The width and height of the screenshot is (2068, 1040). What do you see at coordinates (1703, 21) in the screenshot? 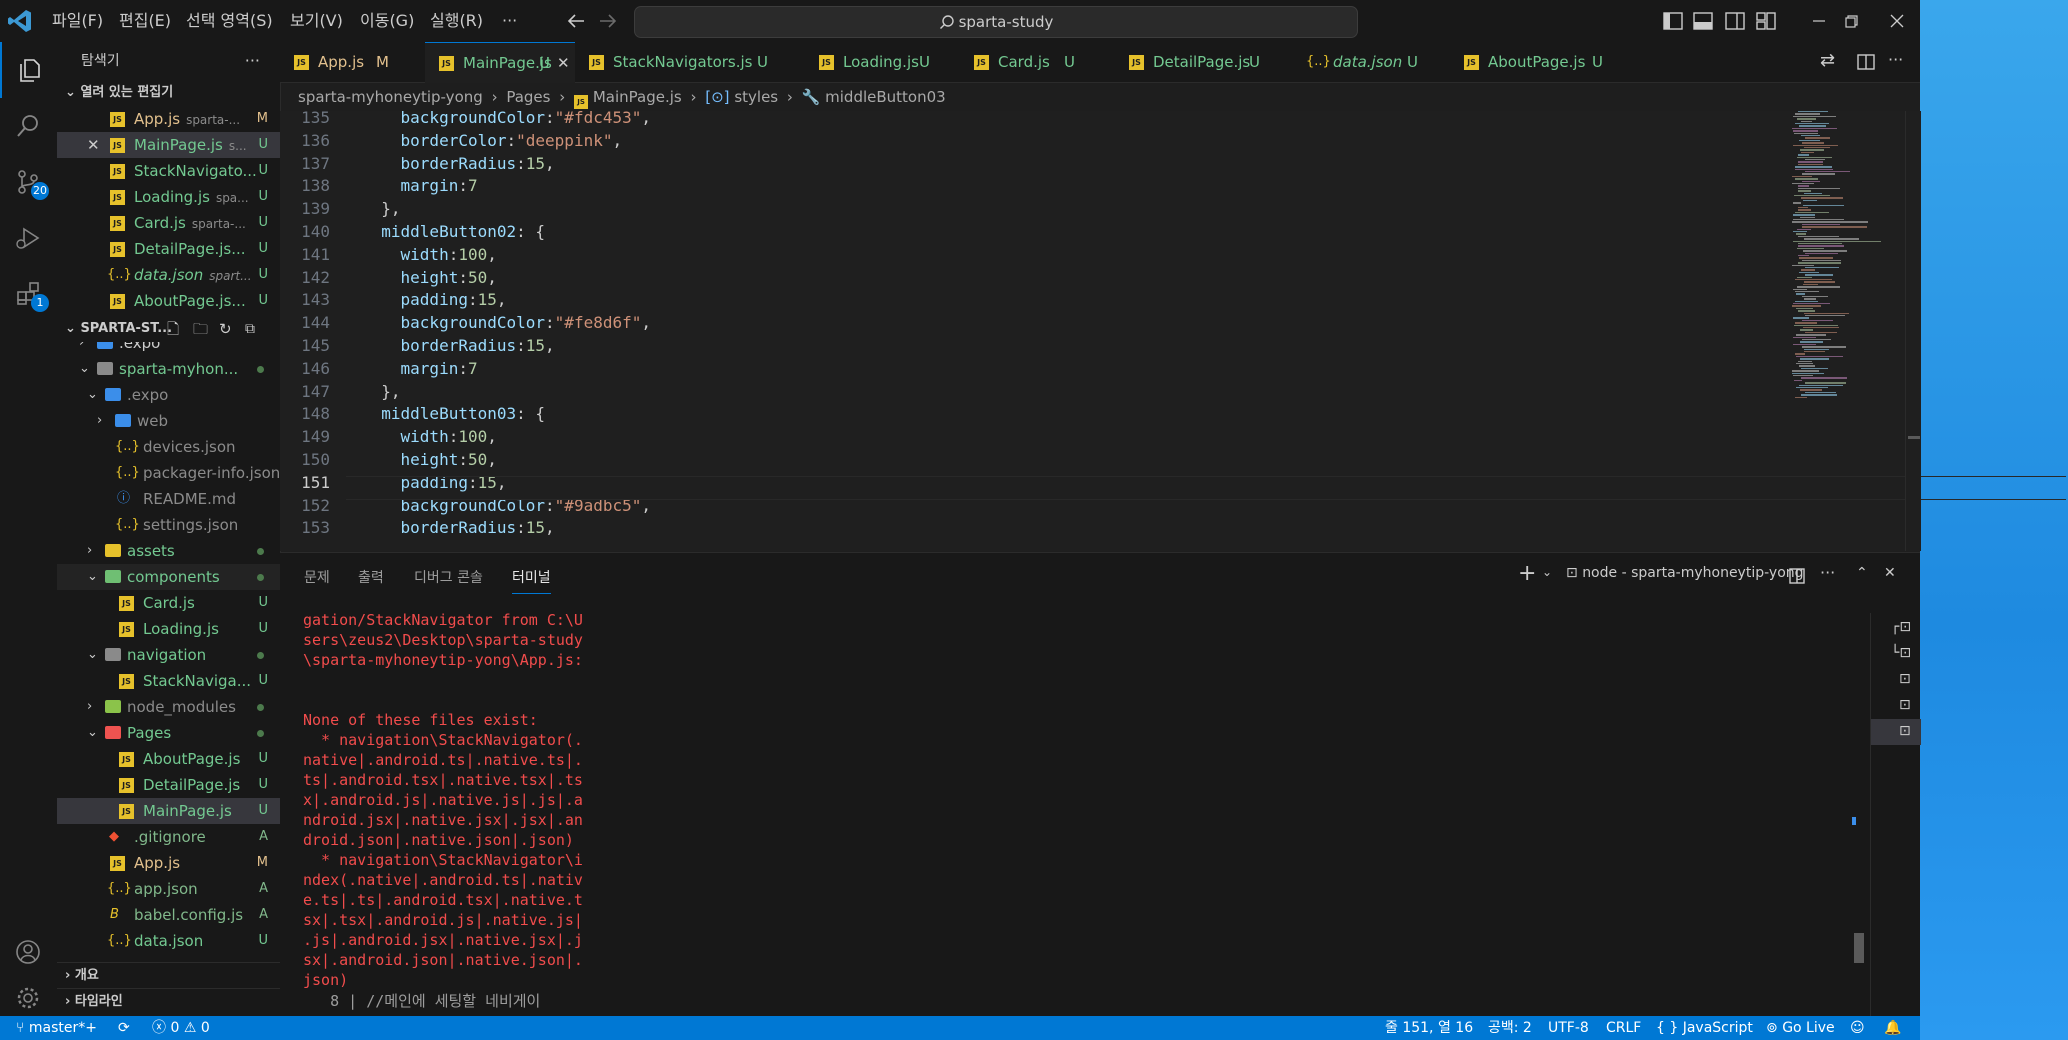
I see `toggle-panel-icon` at bounding box center [1703, 21].